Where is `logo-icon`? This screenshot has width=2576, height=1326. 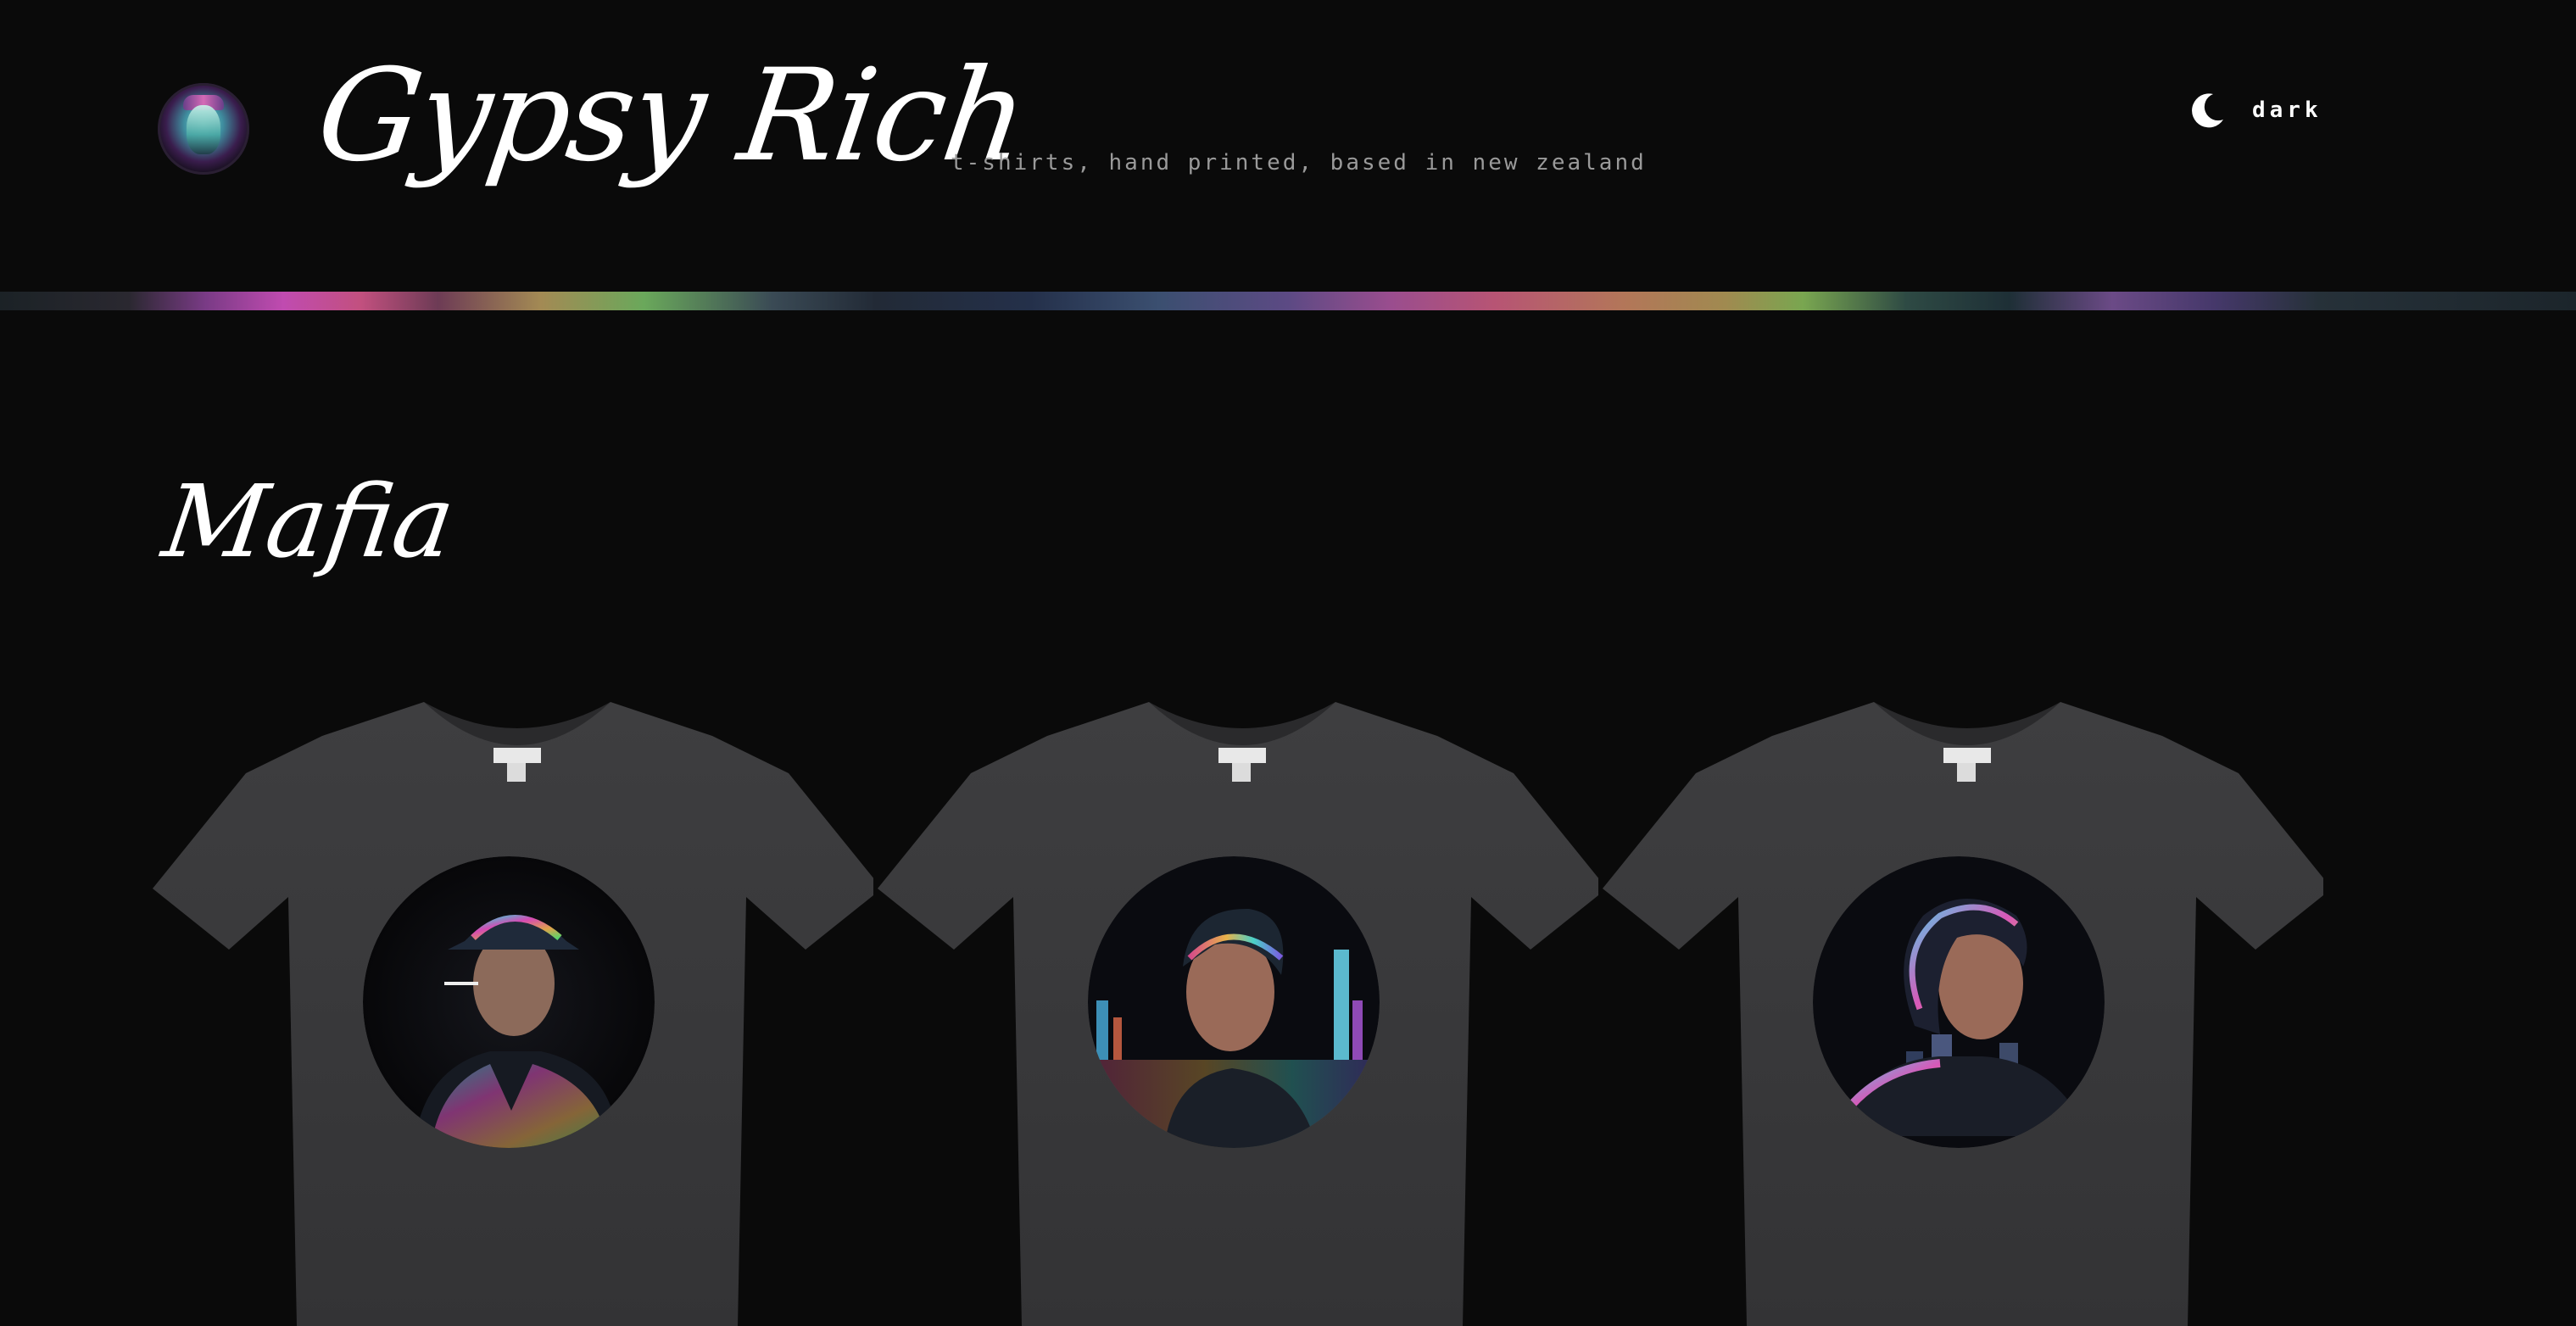
logo-icon is located at coordinates (203, 129).